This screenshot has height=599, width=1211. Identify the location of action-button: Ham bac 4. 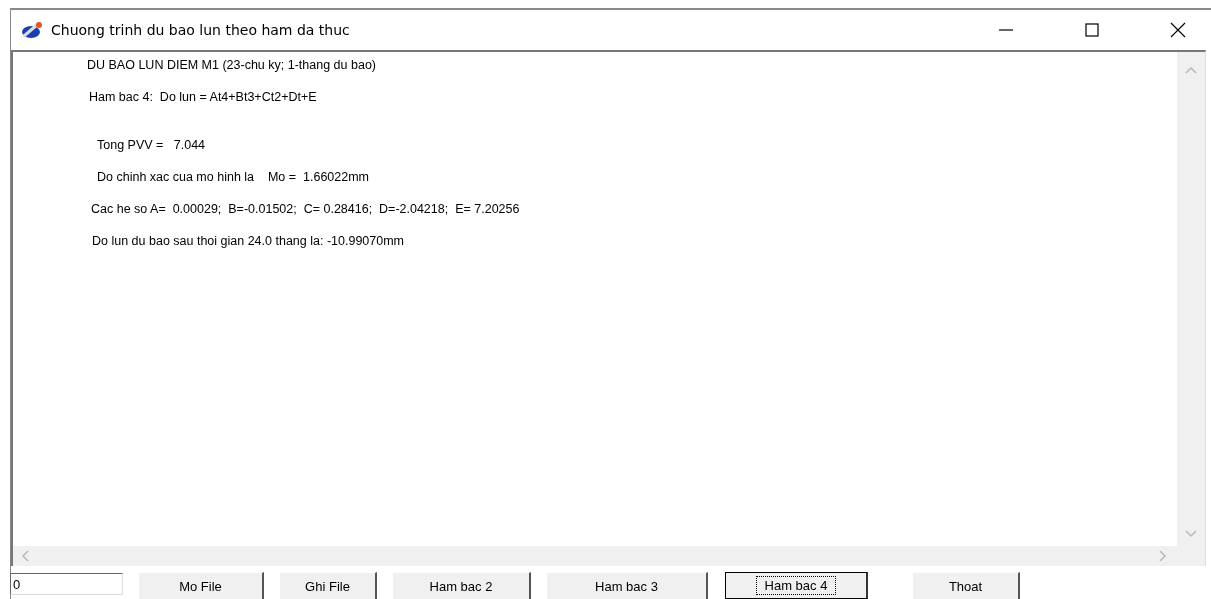
(796, 585).